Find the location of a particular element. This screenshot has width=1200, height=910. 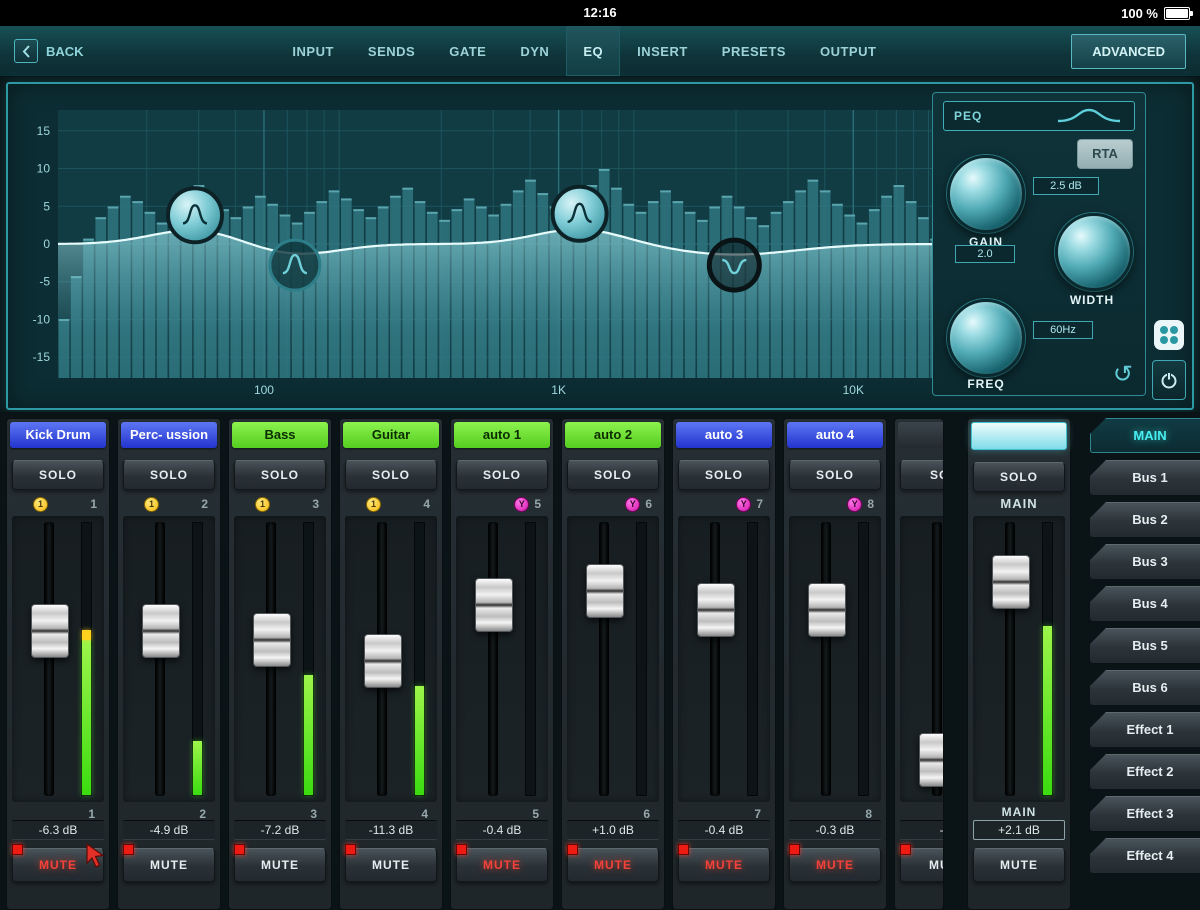

channel-badge-row: 1 4 is located at coordinates (391, 504).